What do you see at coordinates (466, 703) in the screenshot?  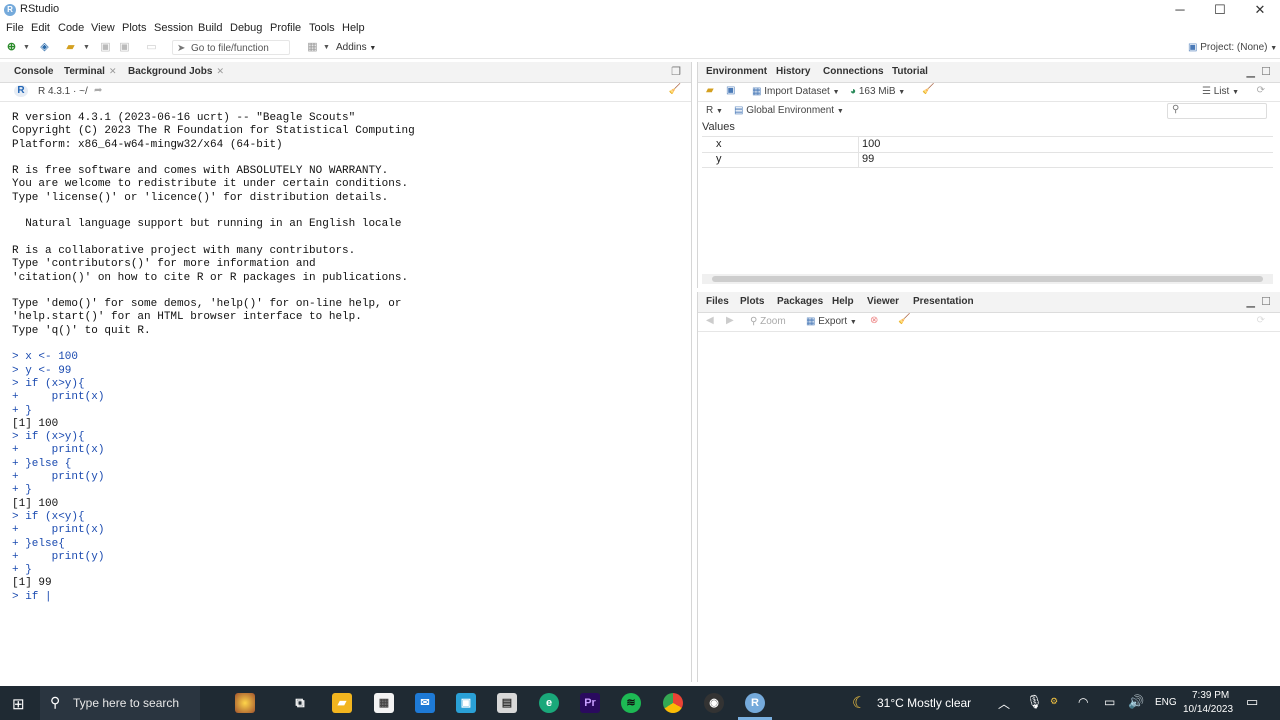 I see `photos-icon: ▣` at bounding box center [466, 703].